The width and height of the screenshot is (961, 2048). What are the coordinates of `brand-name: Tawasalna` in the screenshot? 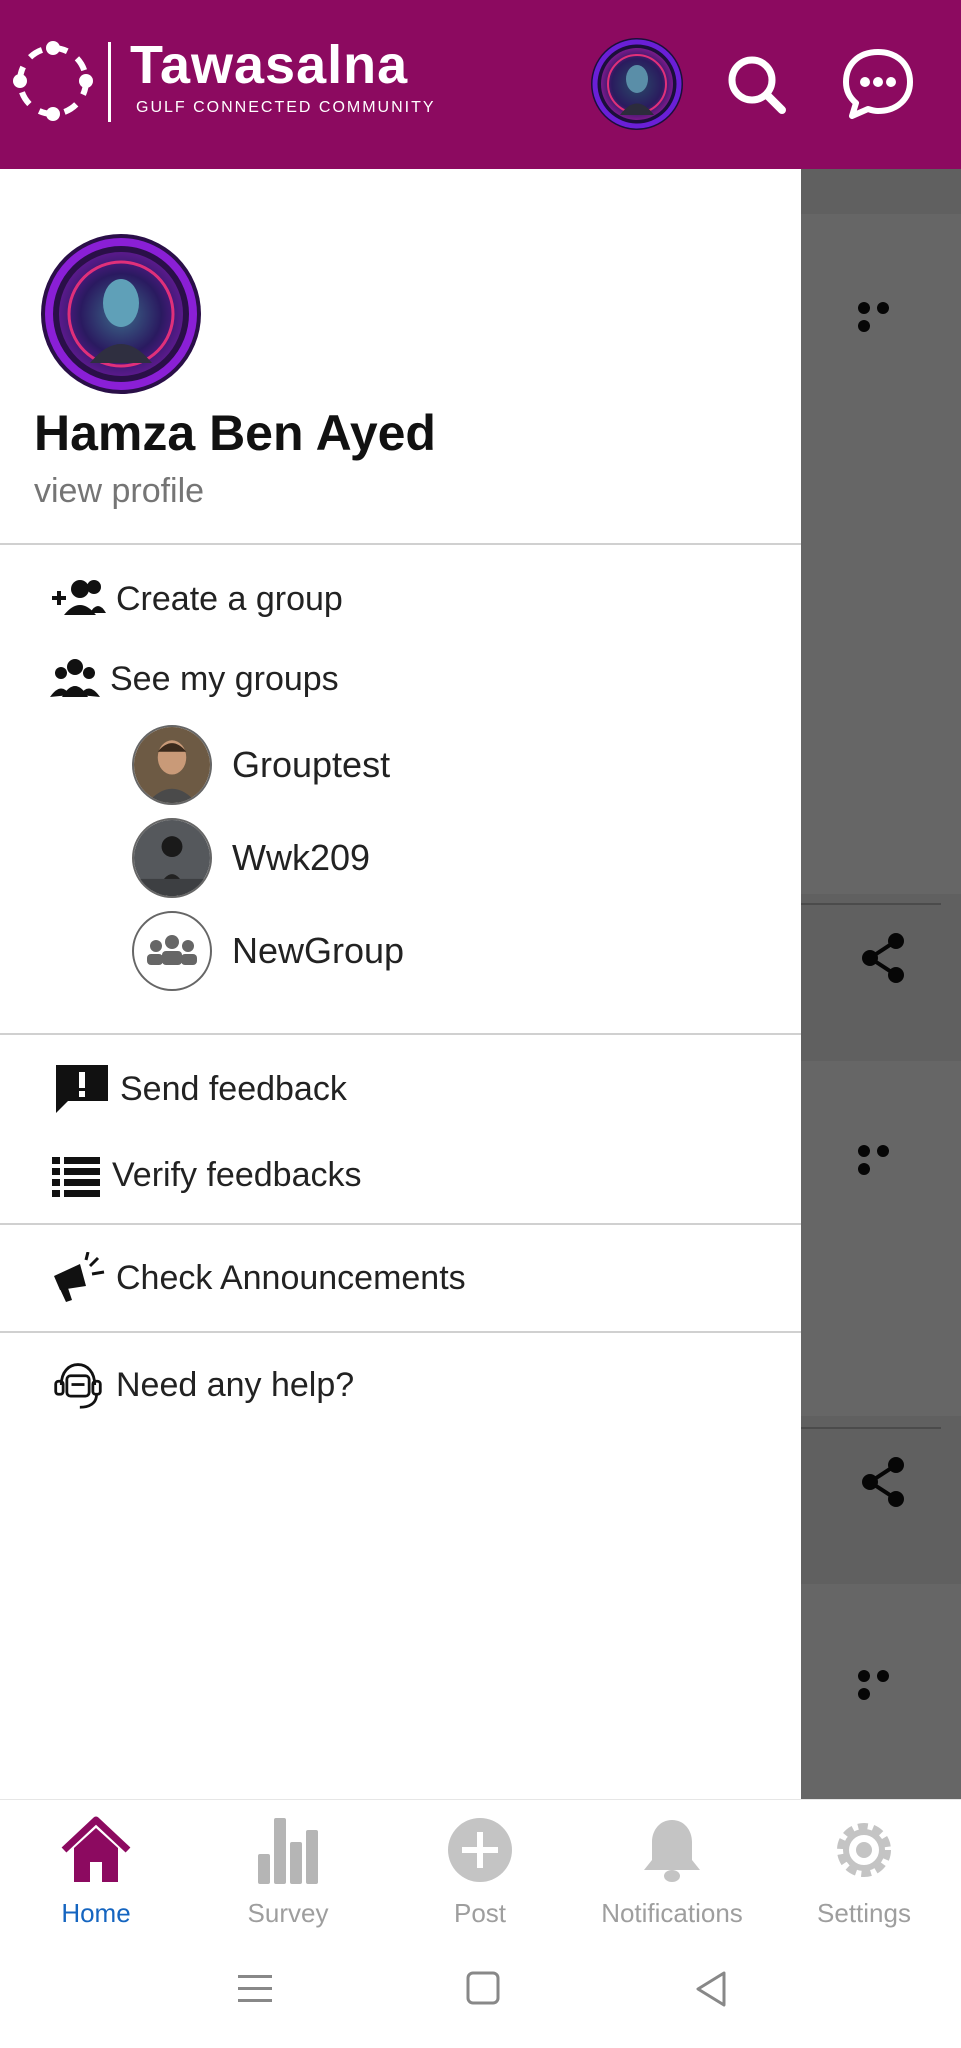 It's located at (269, 65).